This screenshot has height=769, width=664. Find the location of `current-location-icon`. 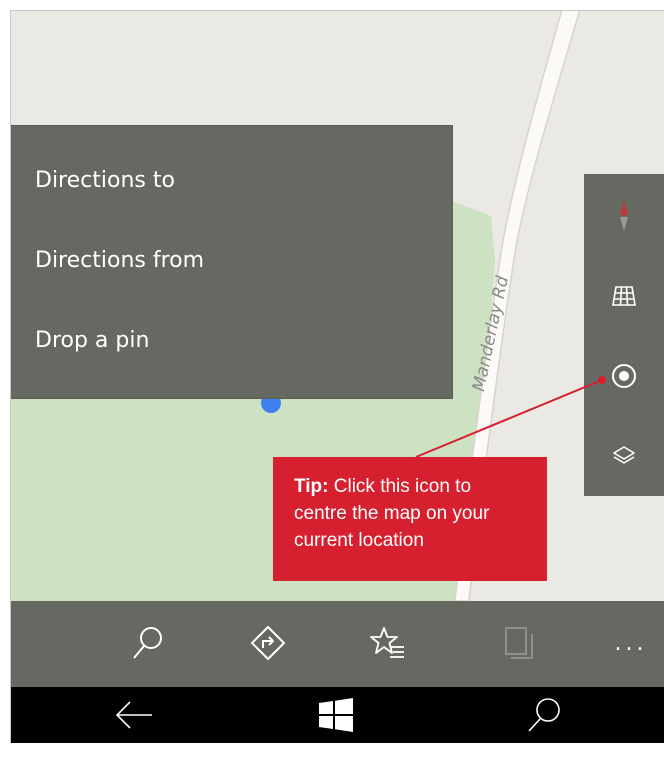

current-location-icon is located at coordinates (624, 376).